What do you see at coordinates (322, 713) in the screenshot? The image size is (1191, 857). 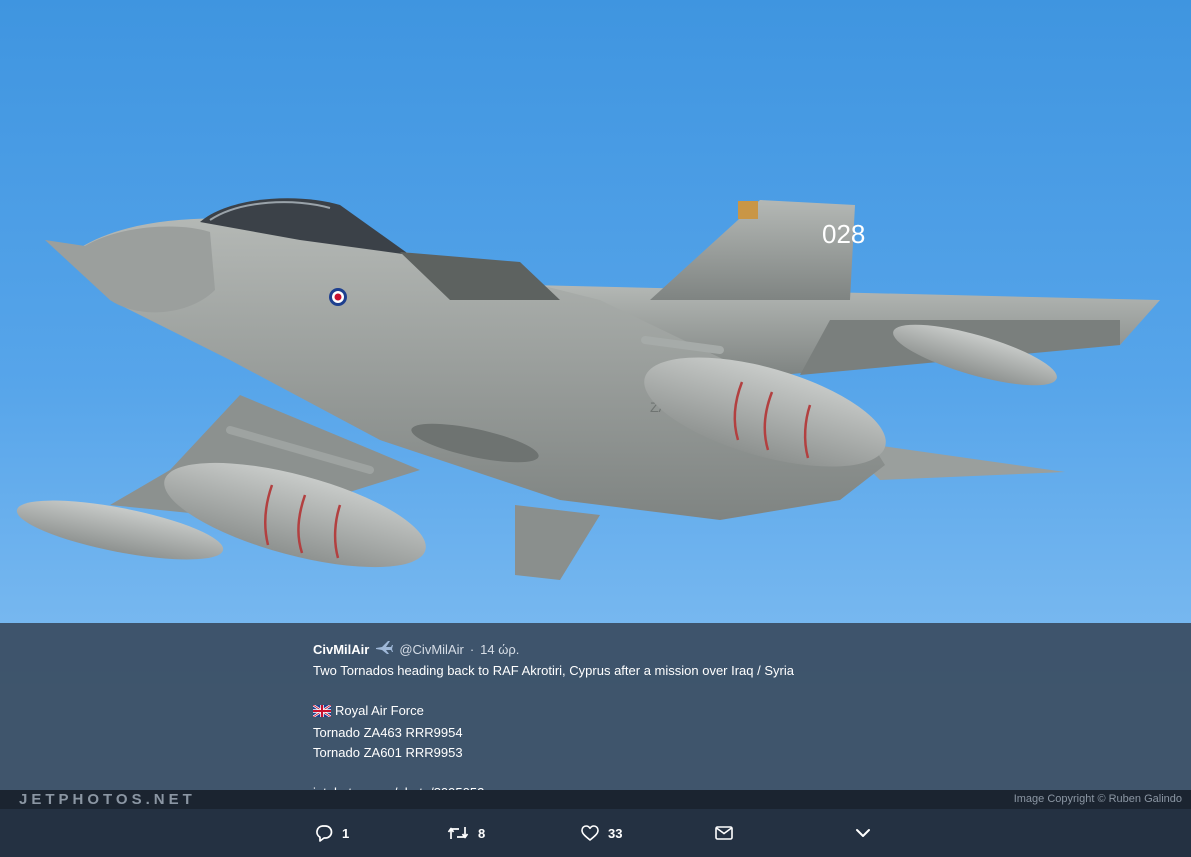 I see `uk-flag-icon` at bounding box center [322, 713].